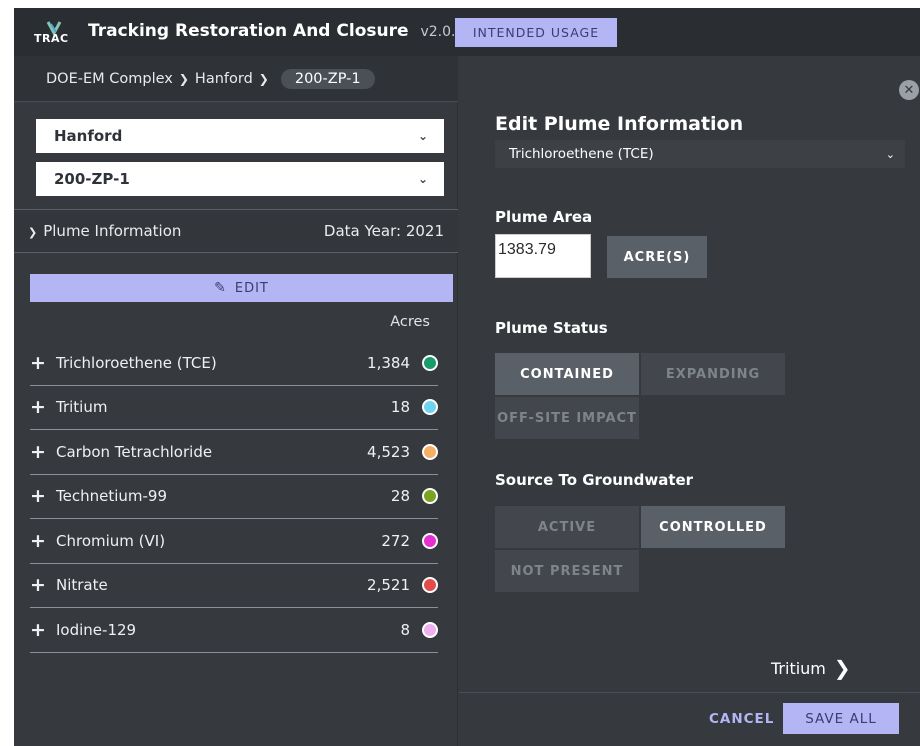  I want to click on plume-name: Chromium (VI), so click(111, 540).